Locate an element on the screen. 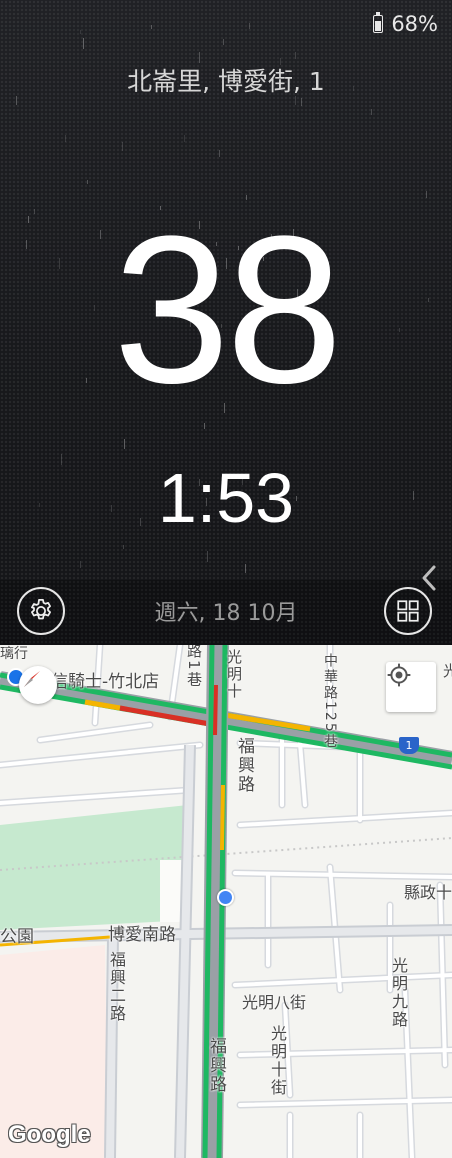 This screenshot has width=452, height=1158. current-address: 北崙里, 博愛街, 1 is located at coordinates (226, 81).